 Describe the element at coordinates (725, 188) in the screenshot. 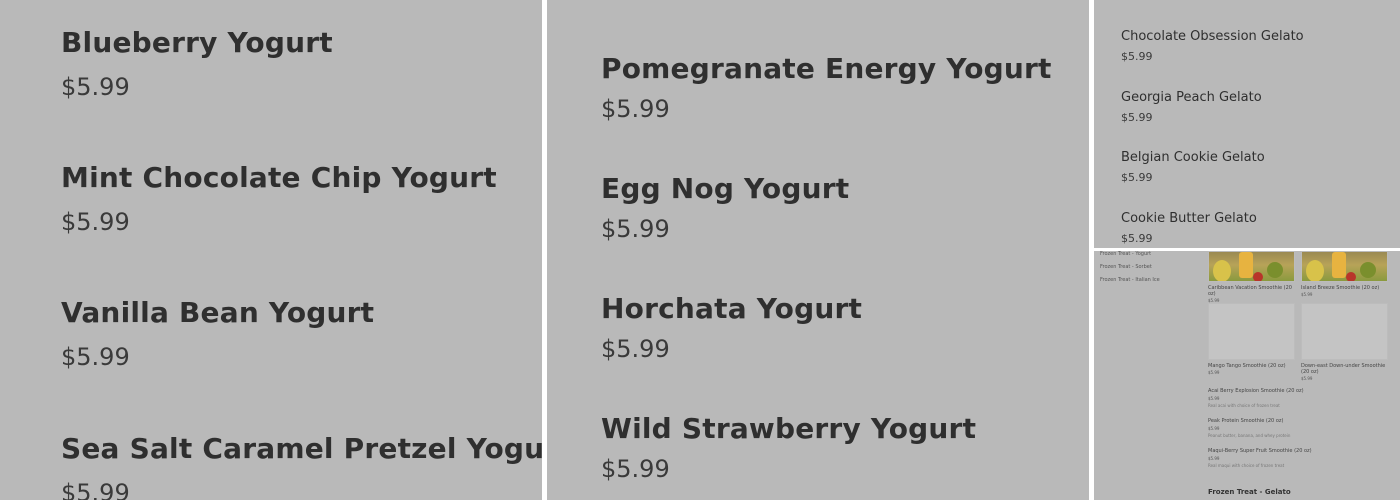

I see `menu-item-name: Egg Nog Yogurt` at that location.